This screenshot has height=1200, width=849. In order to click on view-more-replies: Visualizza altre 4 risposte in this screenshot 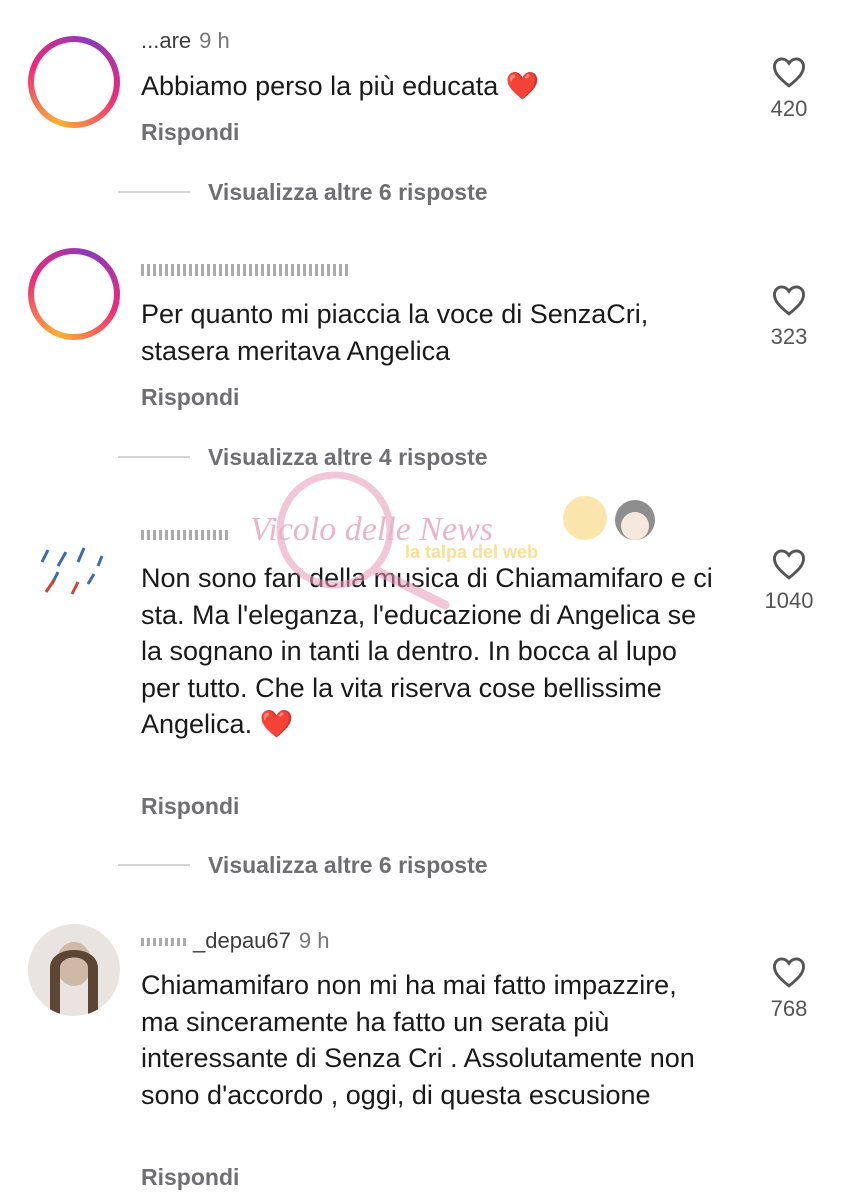, I will do `click(303, 457)`.